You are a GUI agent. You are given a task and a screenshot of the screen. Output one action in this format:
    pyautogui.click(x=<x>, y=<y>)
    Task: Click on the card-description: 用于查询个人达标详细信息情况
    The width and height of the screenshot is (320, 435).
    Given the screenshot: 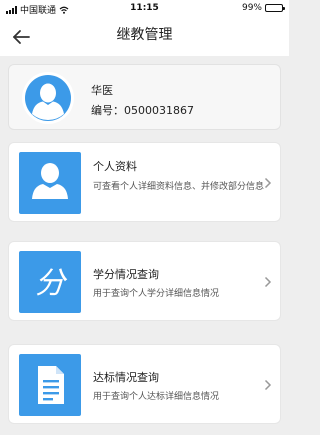 What is the action you would take?
    pyautogui.click(x=156, y=397)
    